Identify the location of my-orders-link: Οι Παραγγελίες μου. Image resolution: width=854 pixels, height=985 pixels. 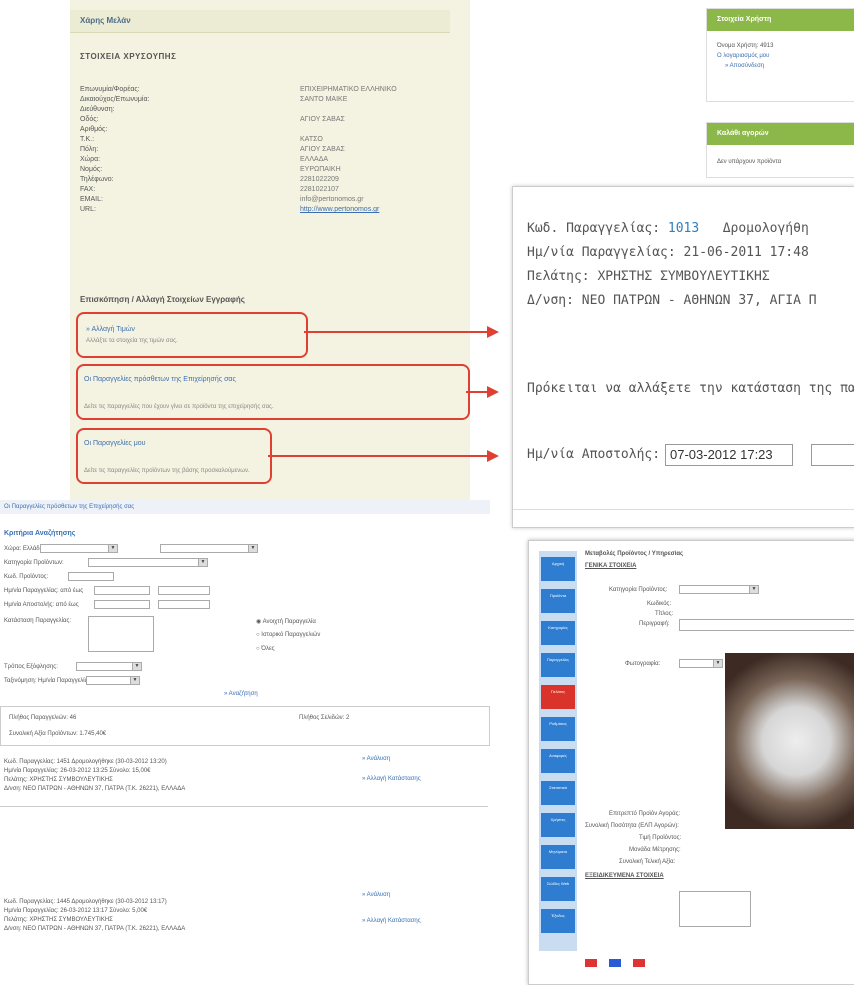
(114, 443).